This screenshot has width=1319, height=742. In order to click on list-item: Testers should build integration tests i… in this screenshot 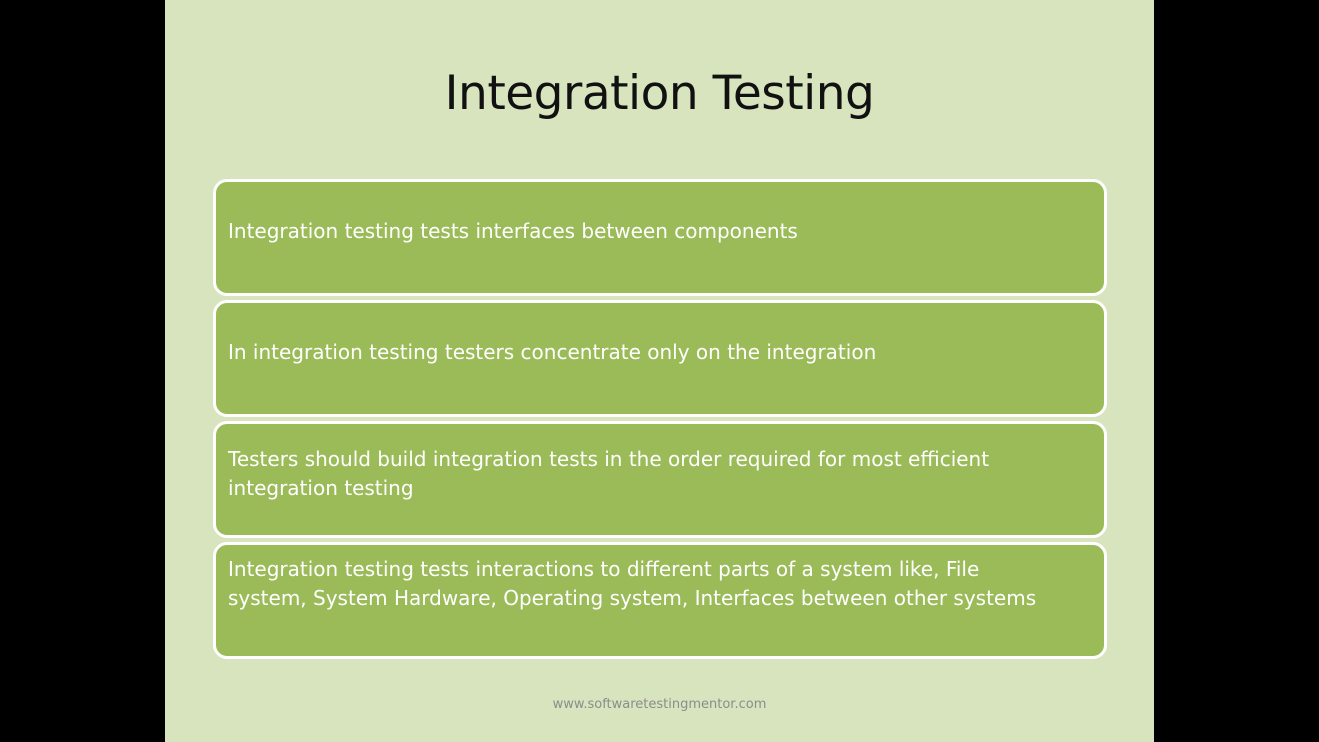, I will do `click(660, 479)`.